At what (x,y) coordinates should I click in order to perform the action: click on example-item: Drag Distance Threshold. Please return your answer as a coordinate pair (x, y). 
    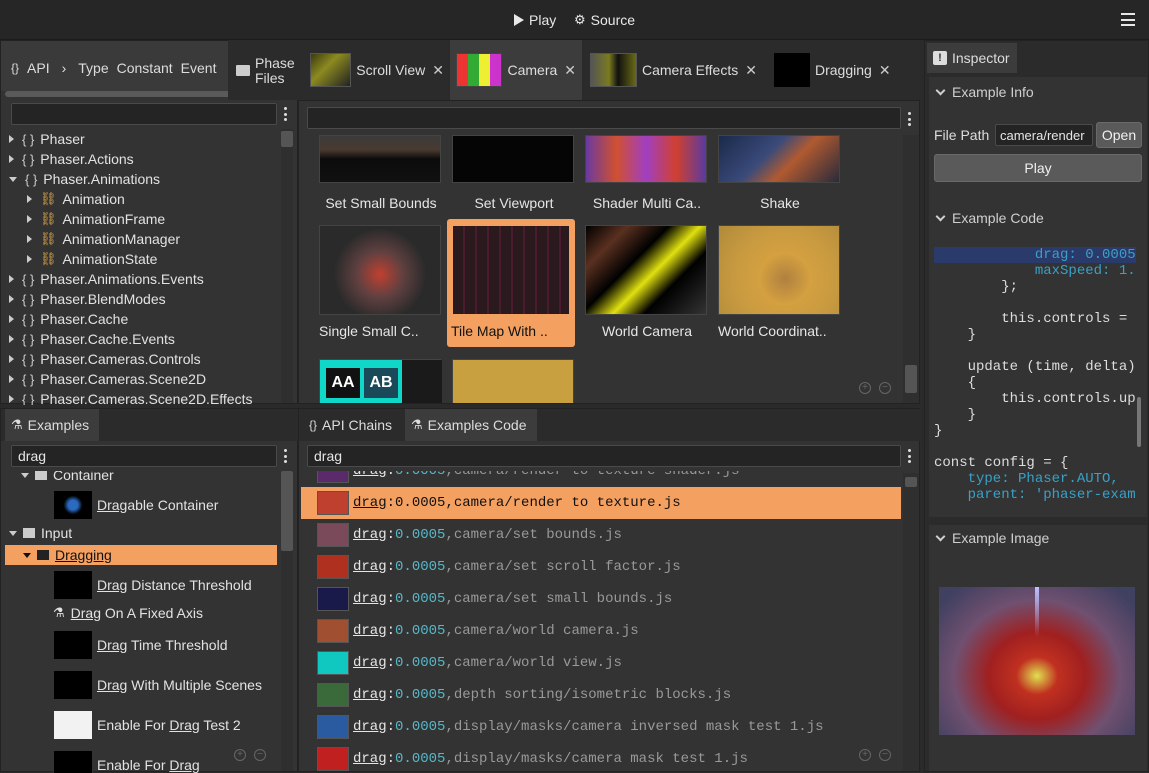
    Looking at the image, I should click on (152, 585).